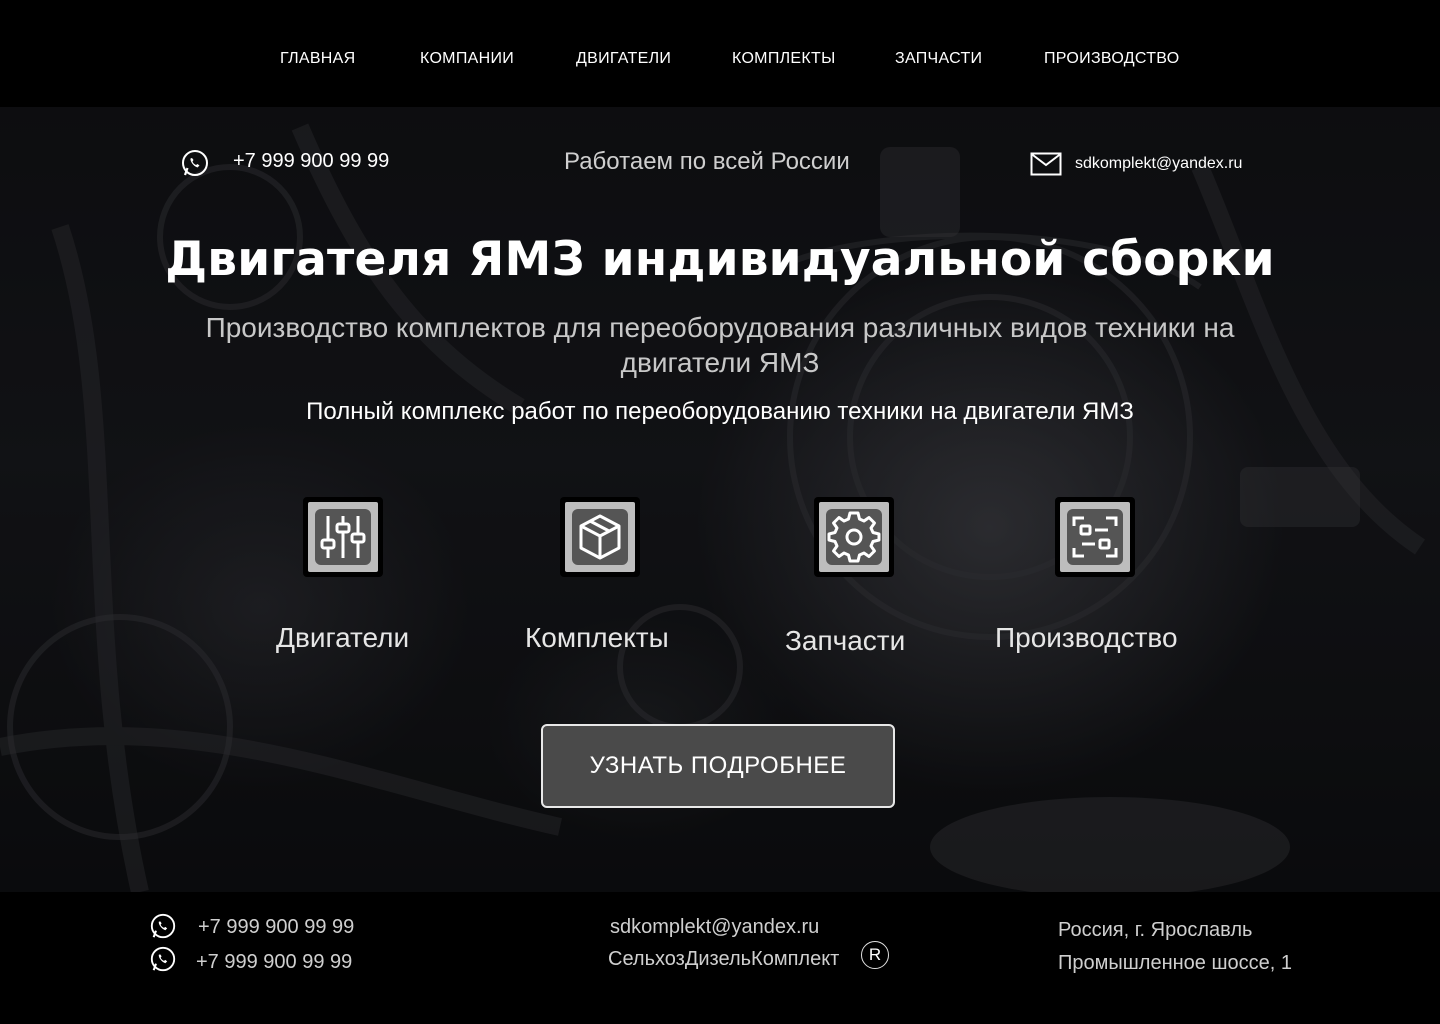 The width and height of the screenshot is (1440, 1024). What do you see at coordinates (623, 59) in the screenshot?
I see `nav-item-engines: ДВИГАТЕЛИ` at bounding box center [623, 59].